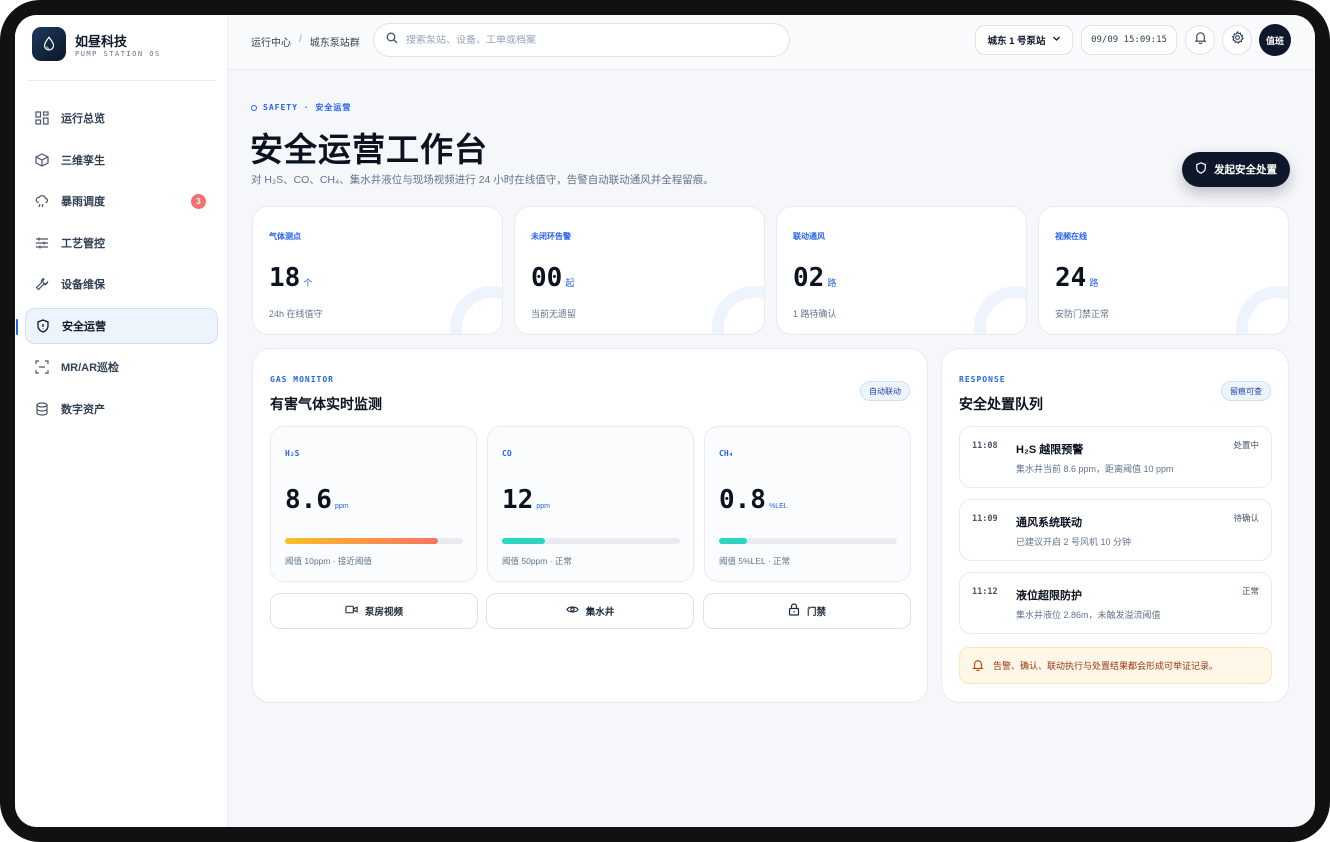 Image resolution: width=1330 pixels, height=842 pixels. I want to click on settings-button, so click(1237, 40).